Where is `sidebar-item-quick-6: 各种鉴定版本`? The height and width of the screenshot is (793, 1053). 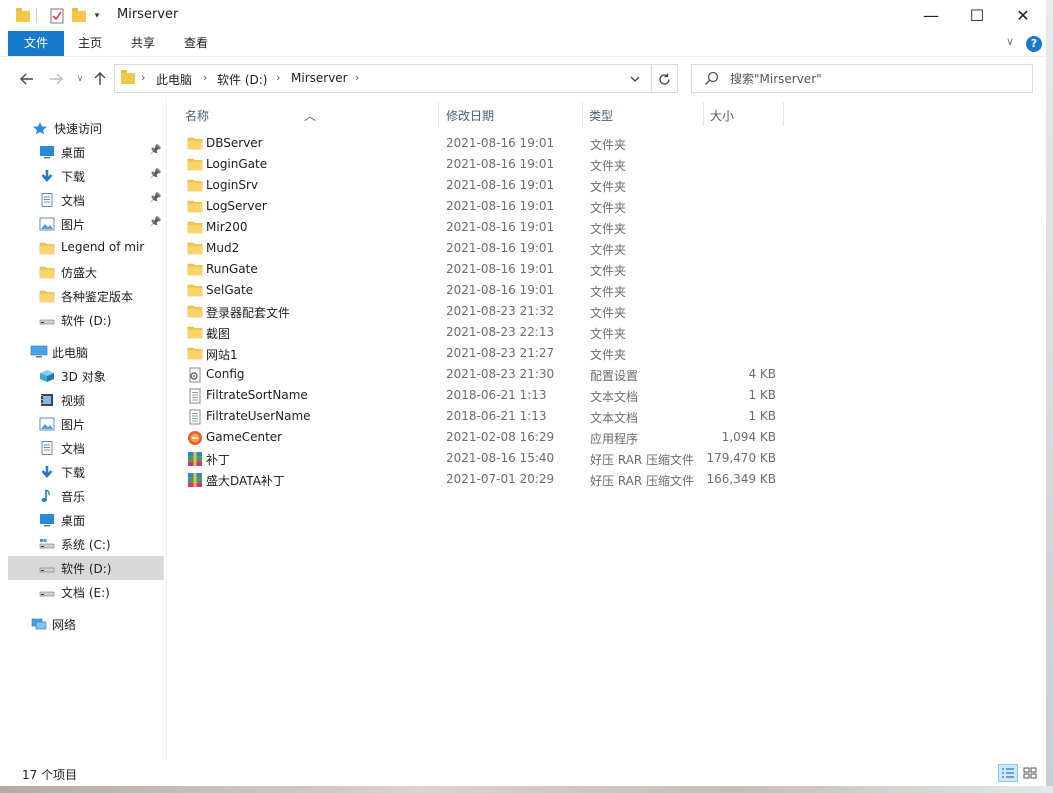
sidebar-item-quick-6: 各种鉴定版本 is located at coordinates (86, 296).